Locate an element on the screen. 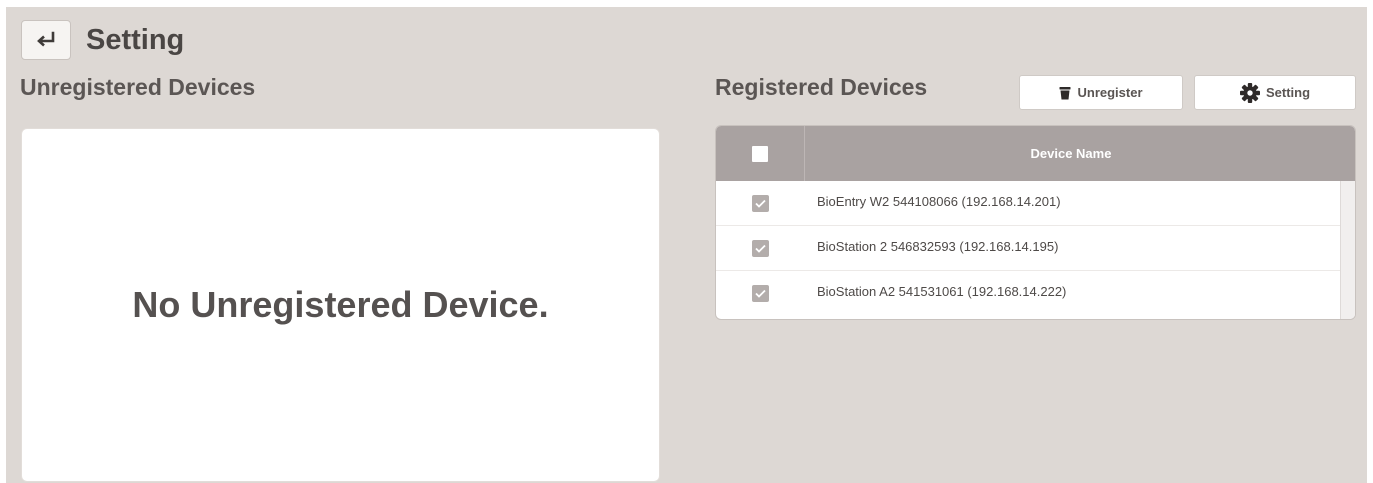 The image size is (1373, 483). table-row: BioStation A2 541531061 (192.168.14.222) is located at coordinates (1028, 293).